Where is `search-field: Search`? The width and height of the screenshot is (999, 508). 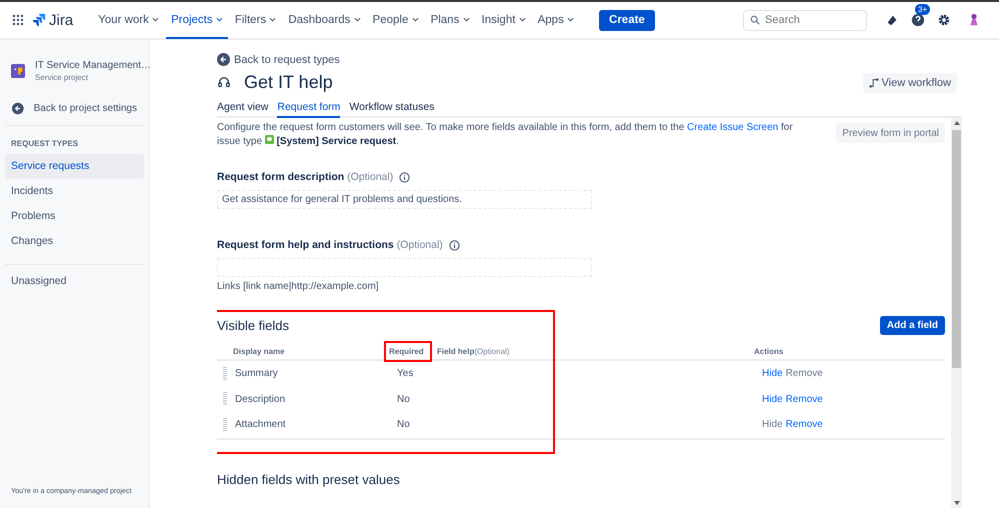 search-field: Search is located at coordinates (805, 20).